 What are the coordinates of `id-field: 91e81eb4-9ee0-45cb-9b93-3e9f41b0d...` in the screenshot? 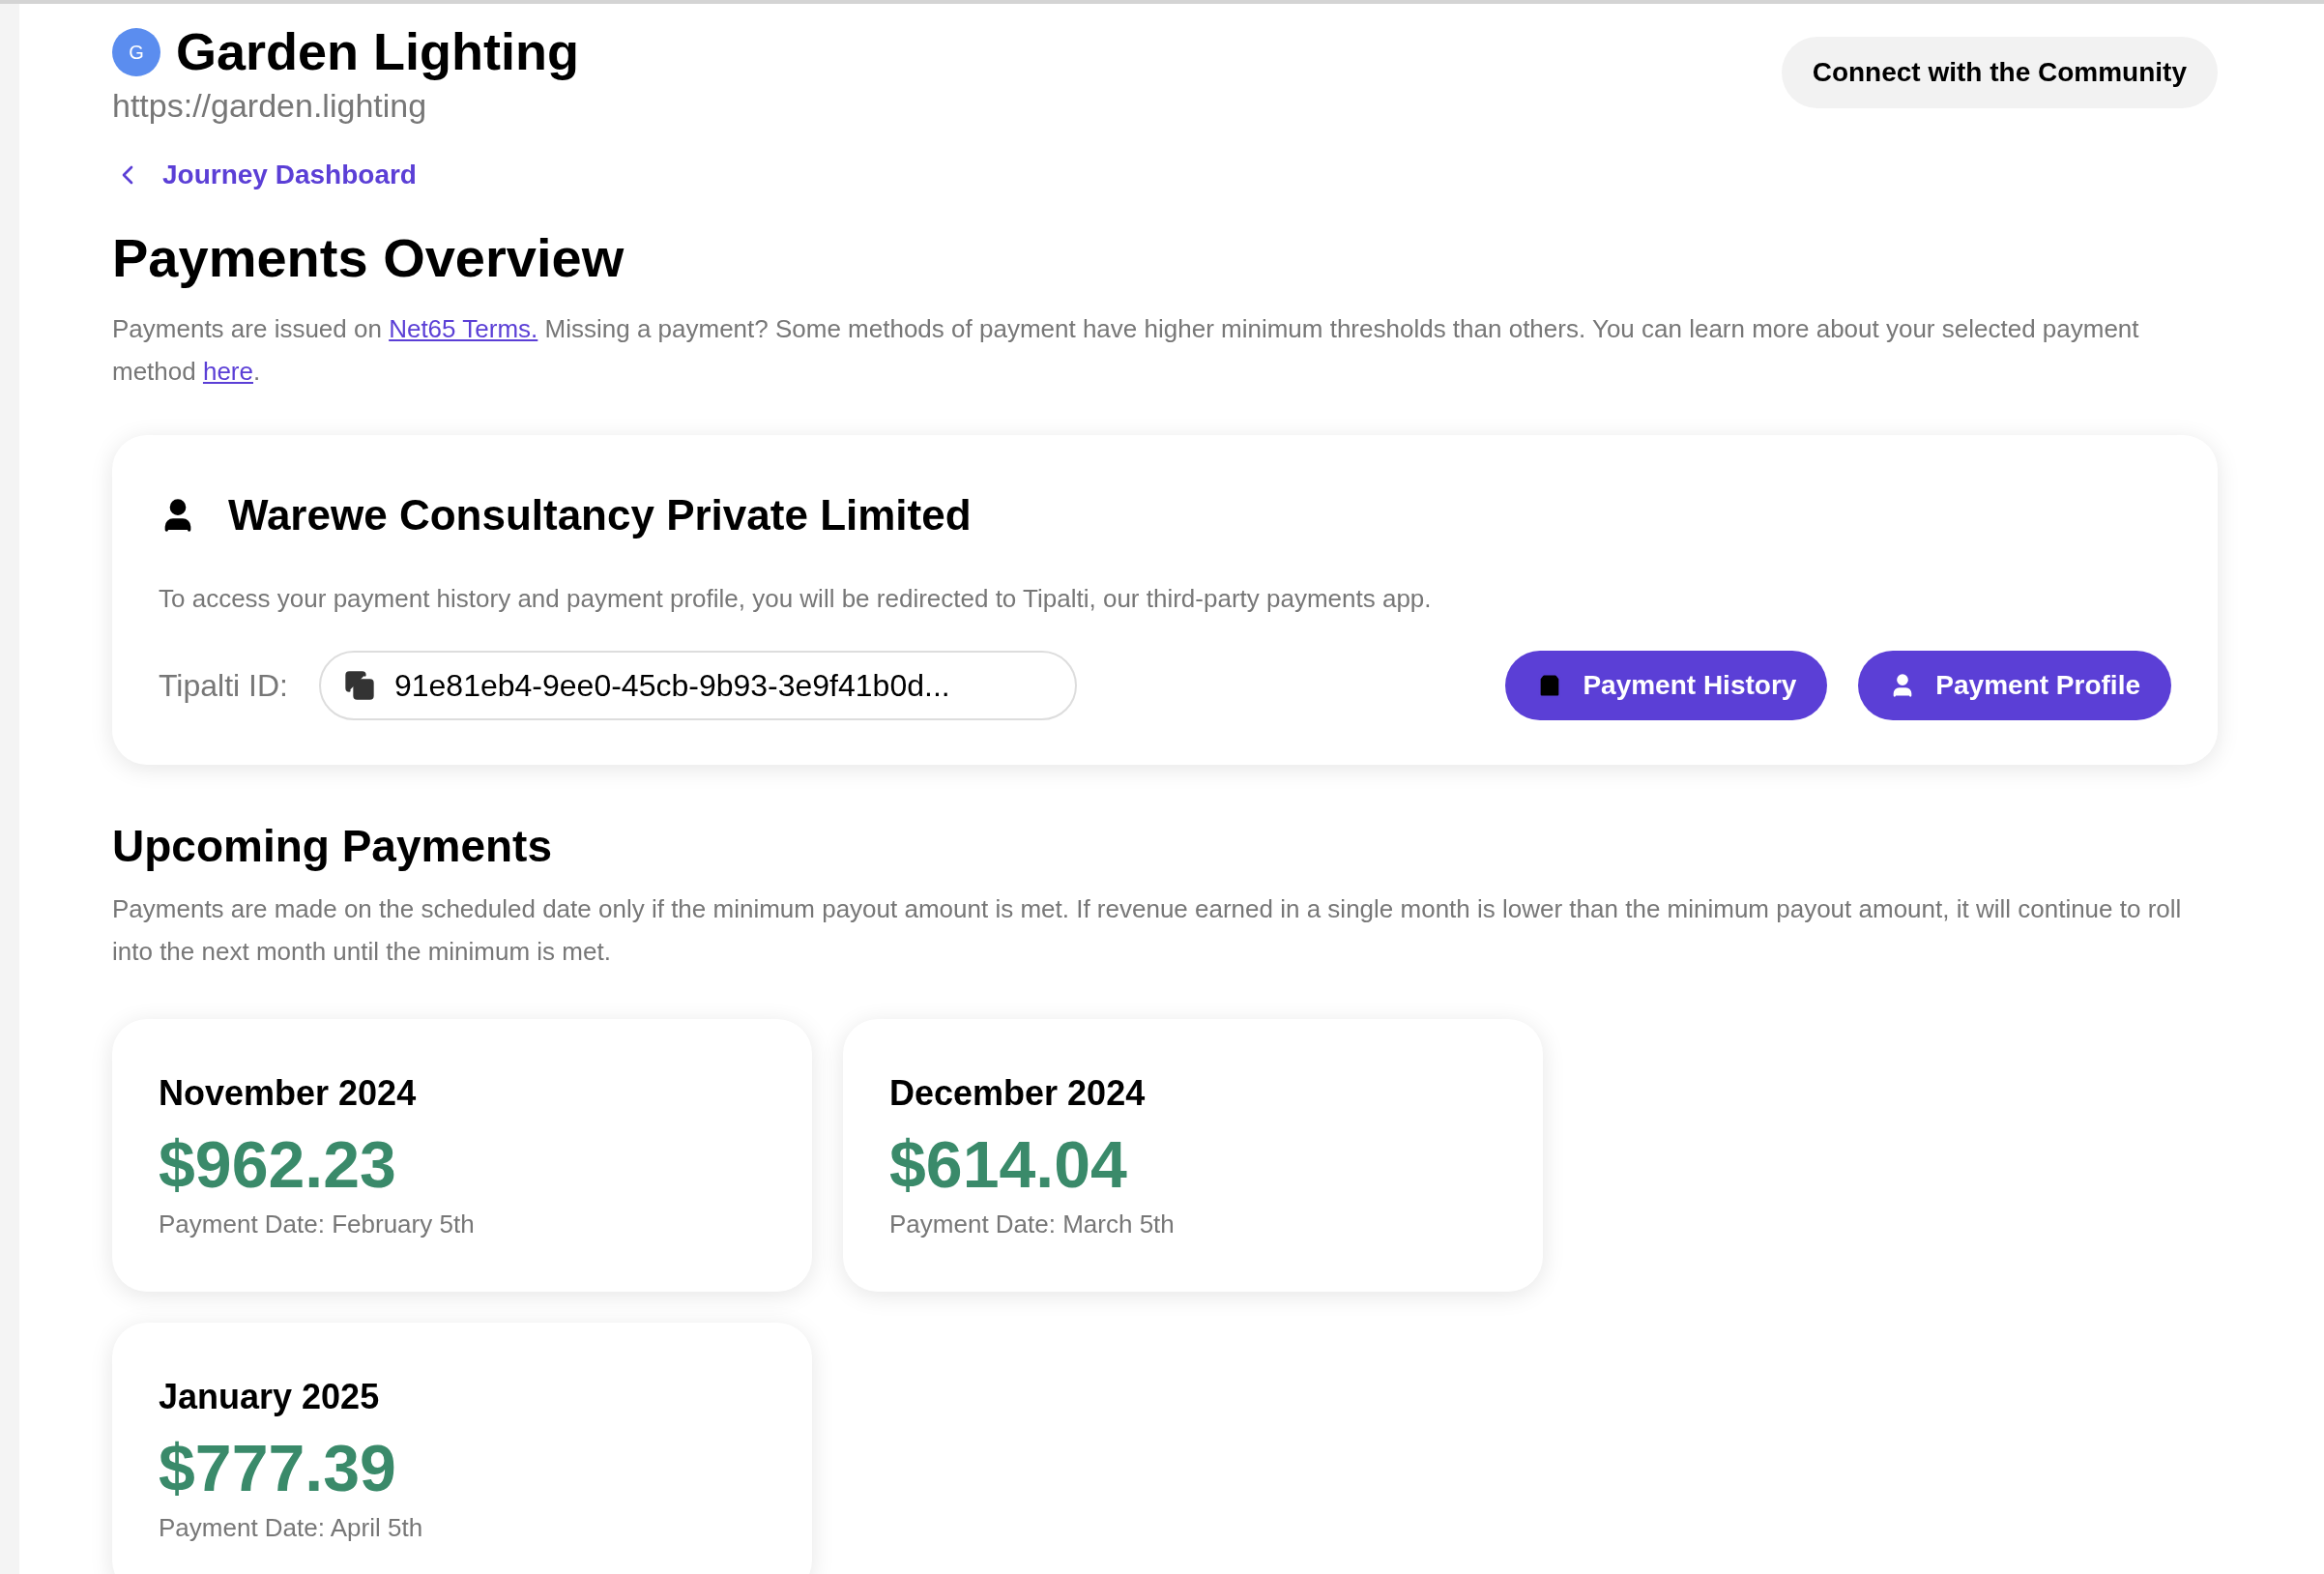 It's located at (697, 685).